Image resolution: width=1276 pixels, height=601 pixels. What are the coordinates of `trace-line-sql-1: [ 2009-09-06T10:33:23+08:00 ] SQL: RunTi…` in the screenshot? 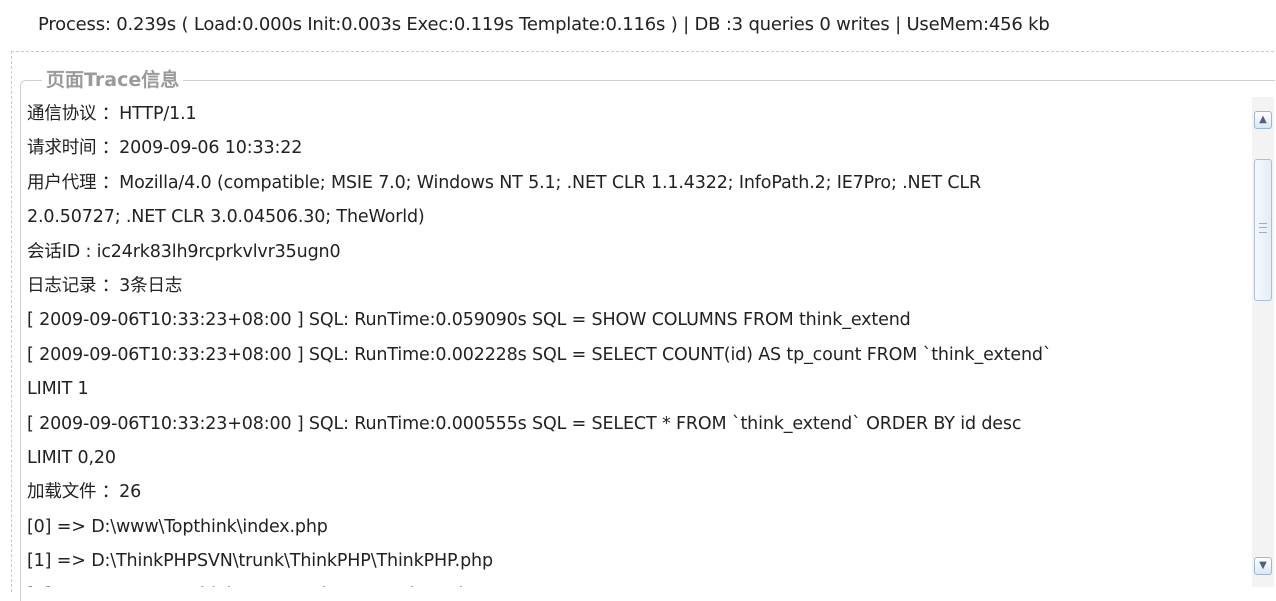 It's located at (469, 320).